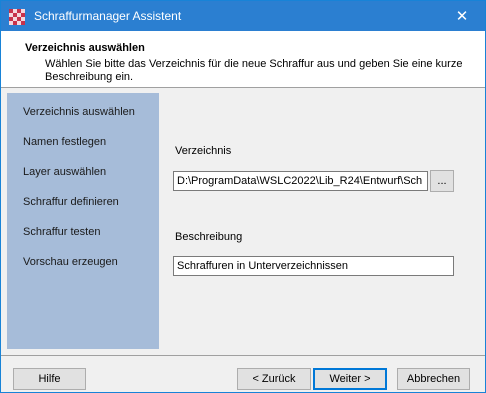 This screenshot has width=486, height=393. I want to click on close-icon: ✕, so click(462, 16).